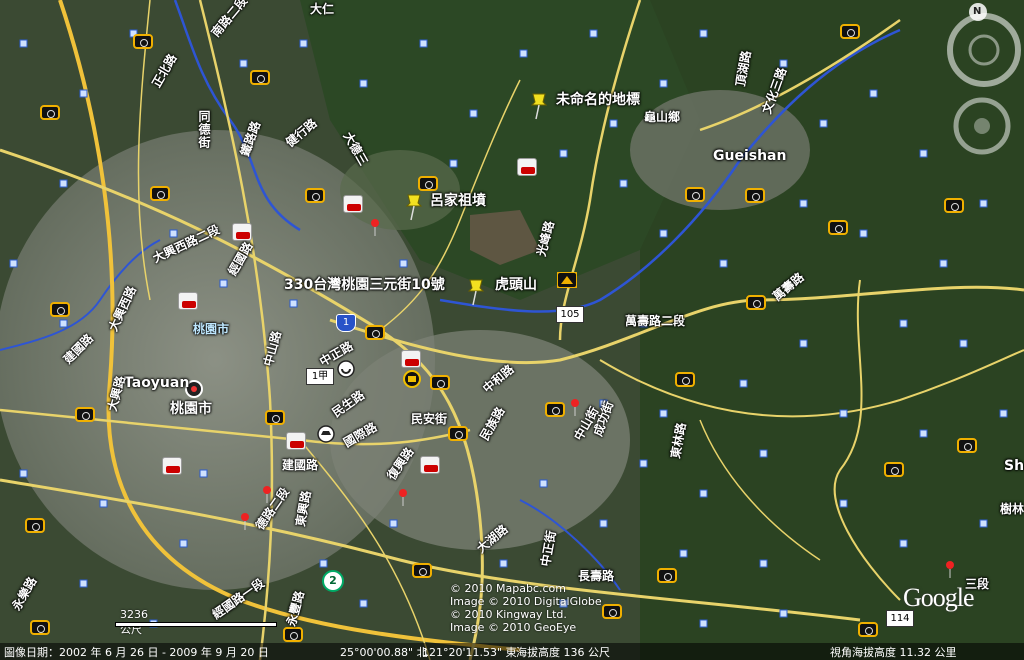 The height and width of the screenshot is (660, 1024). Describe the element at coordinates (513, 627) in the screenshot. I see `copyright-line: Image © 2010 GeoEye` at that location.